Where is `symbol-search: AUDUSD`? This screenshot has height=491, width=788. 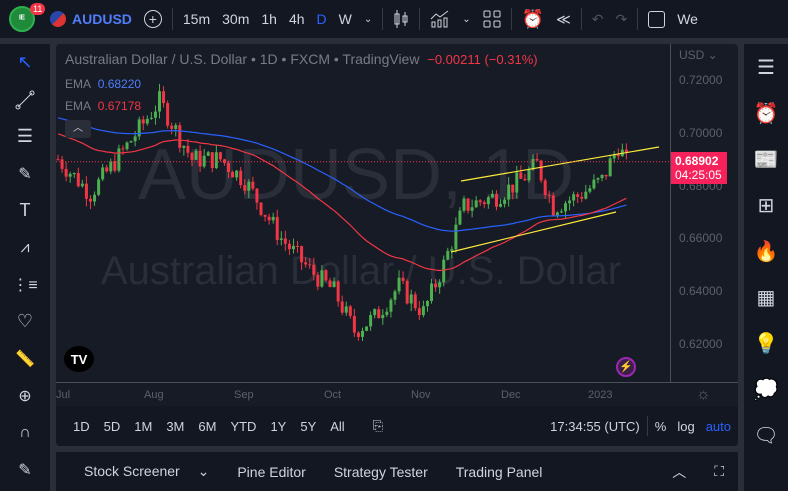
symbol-search: AUDUSD is located at coordinates (91, 19).